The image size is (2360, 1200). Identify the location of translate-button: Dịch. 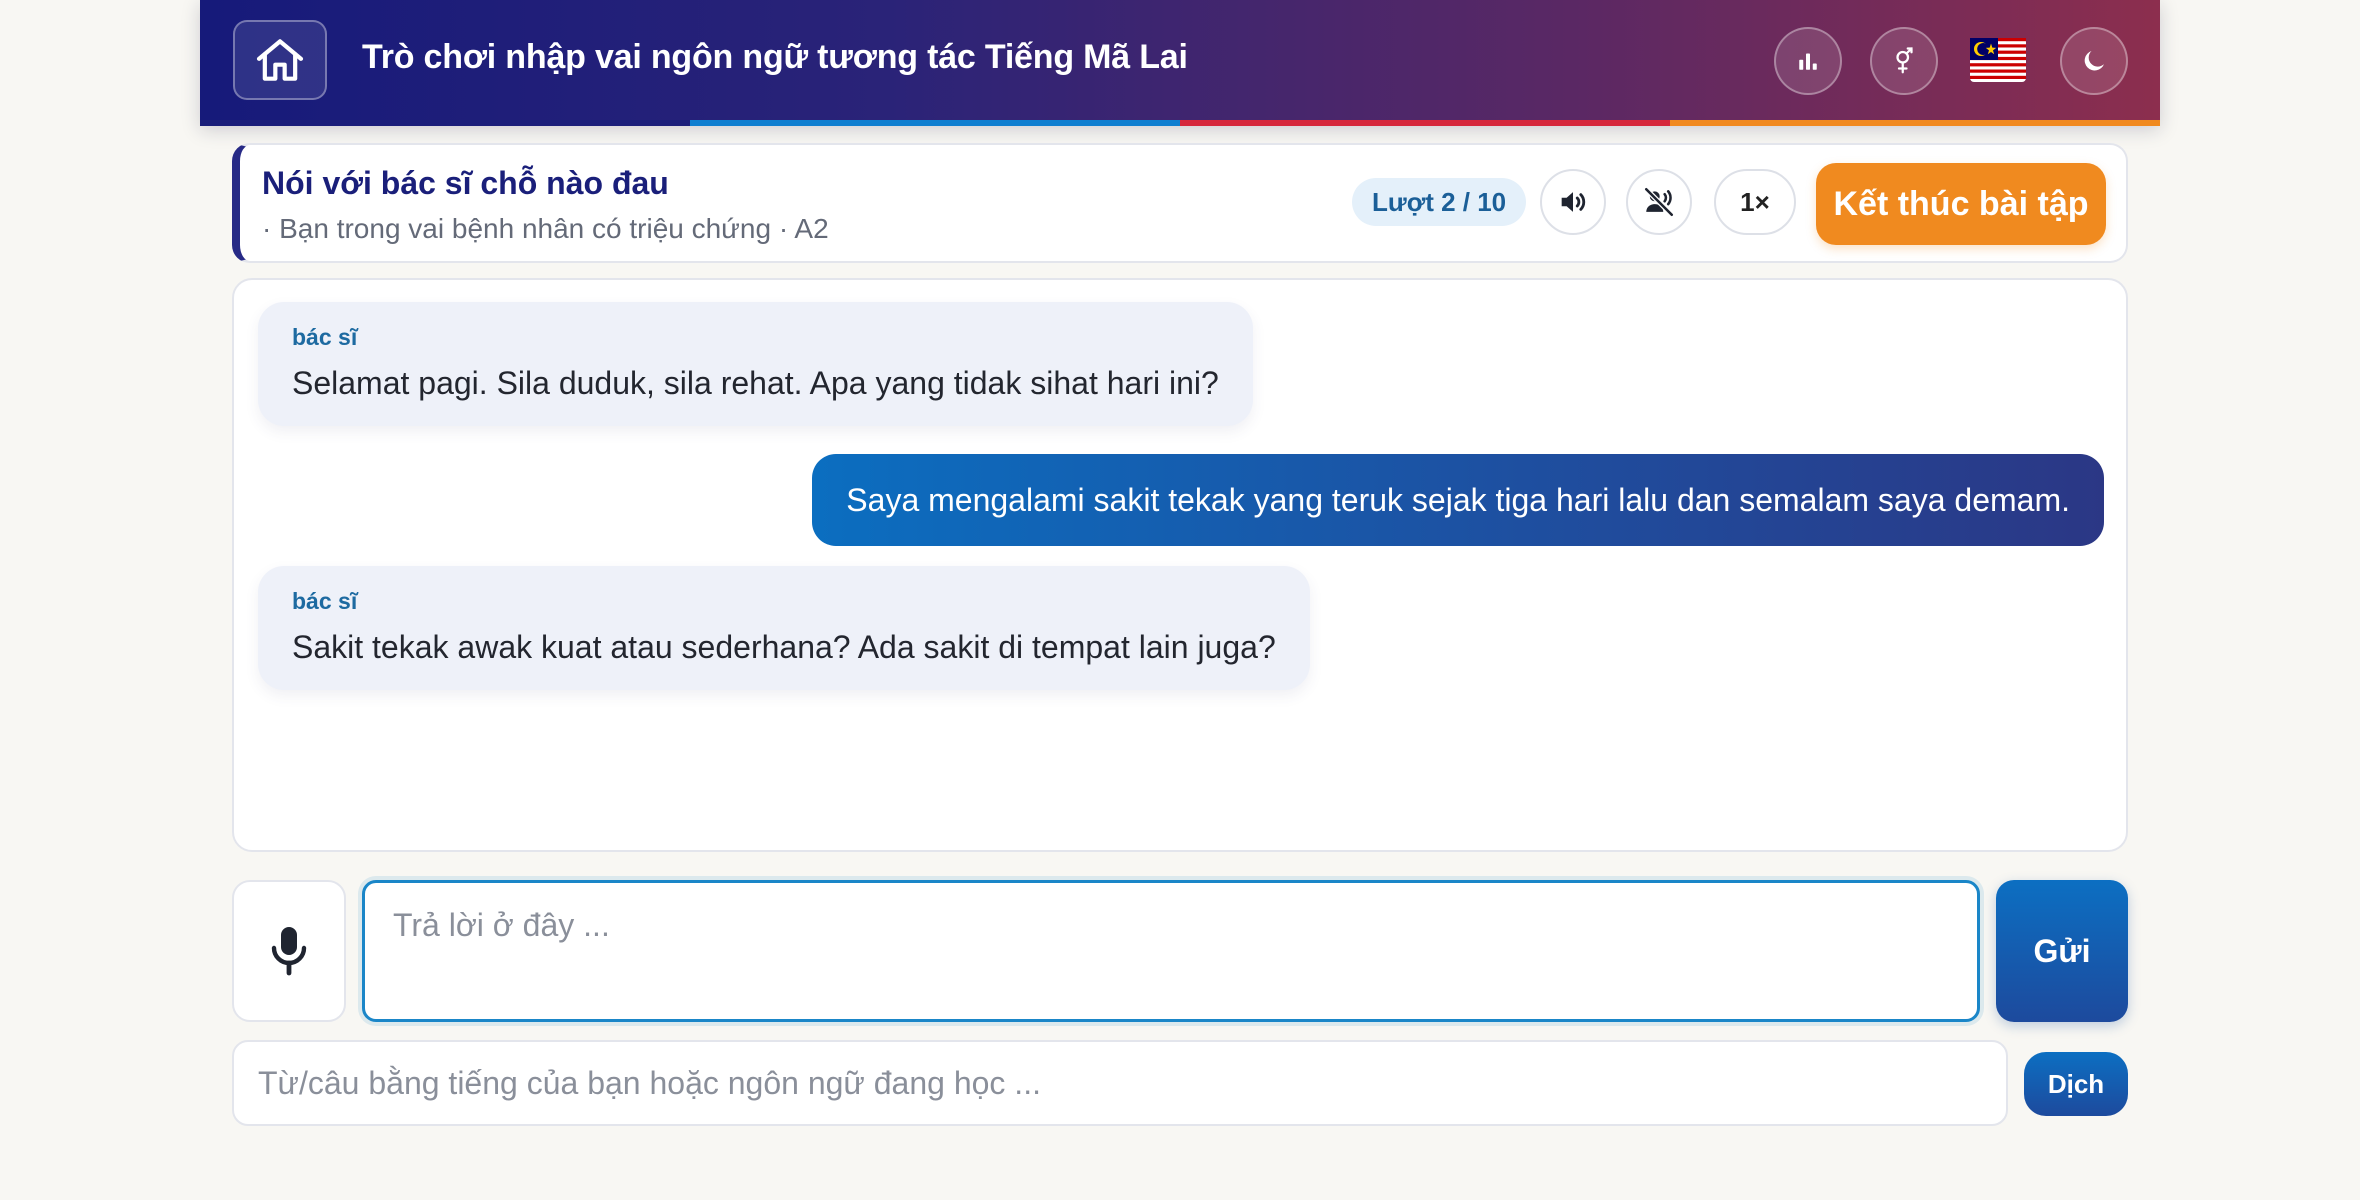
(2076, 1084).